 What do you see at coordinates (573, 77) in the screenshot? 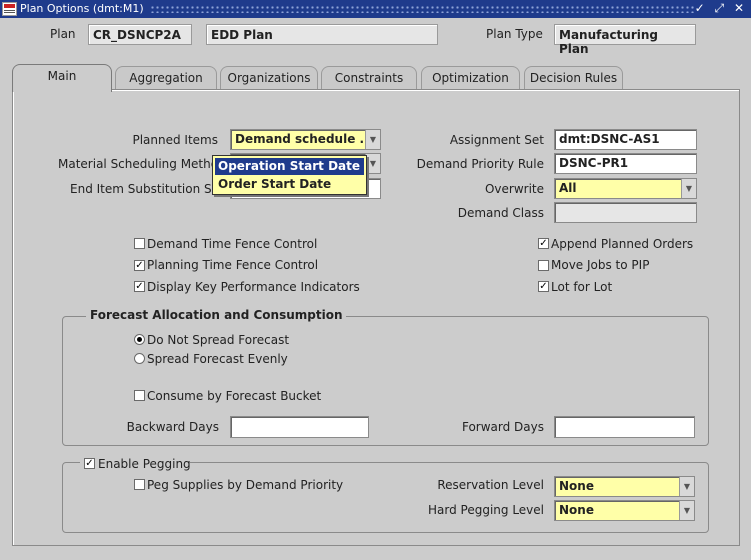
I see `tab-decision-rules: Decision Rules` at bounding box center [573, 77].